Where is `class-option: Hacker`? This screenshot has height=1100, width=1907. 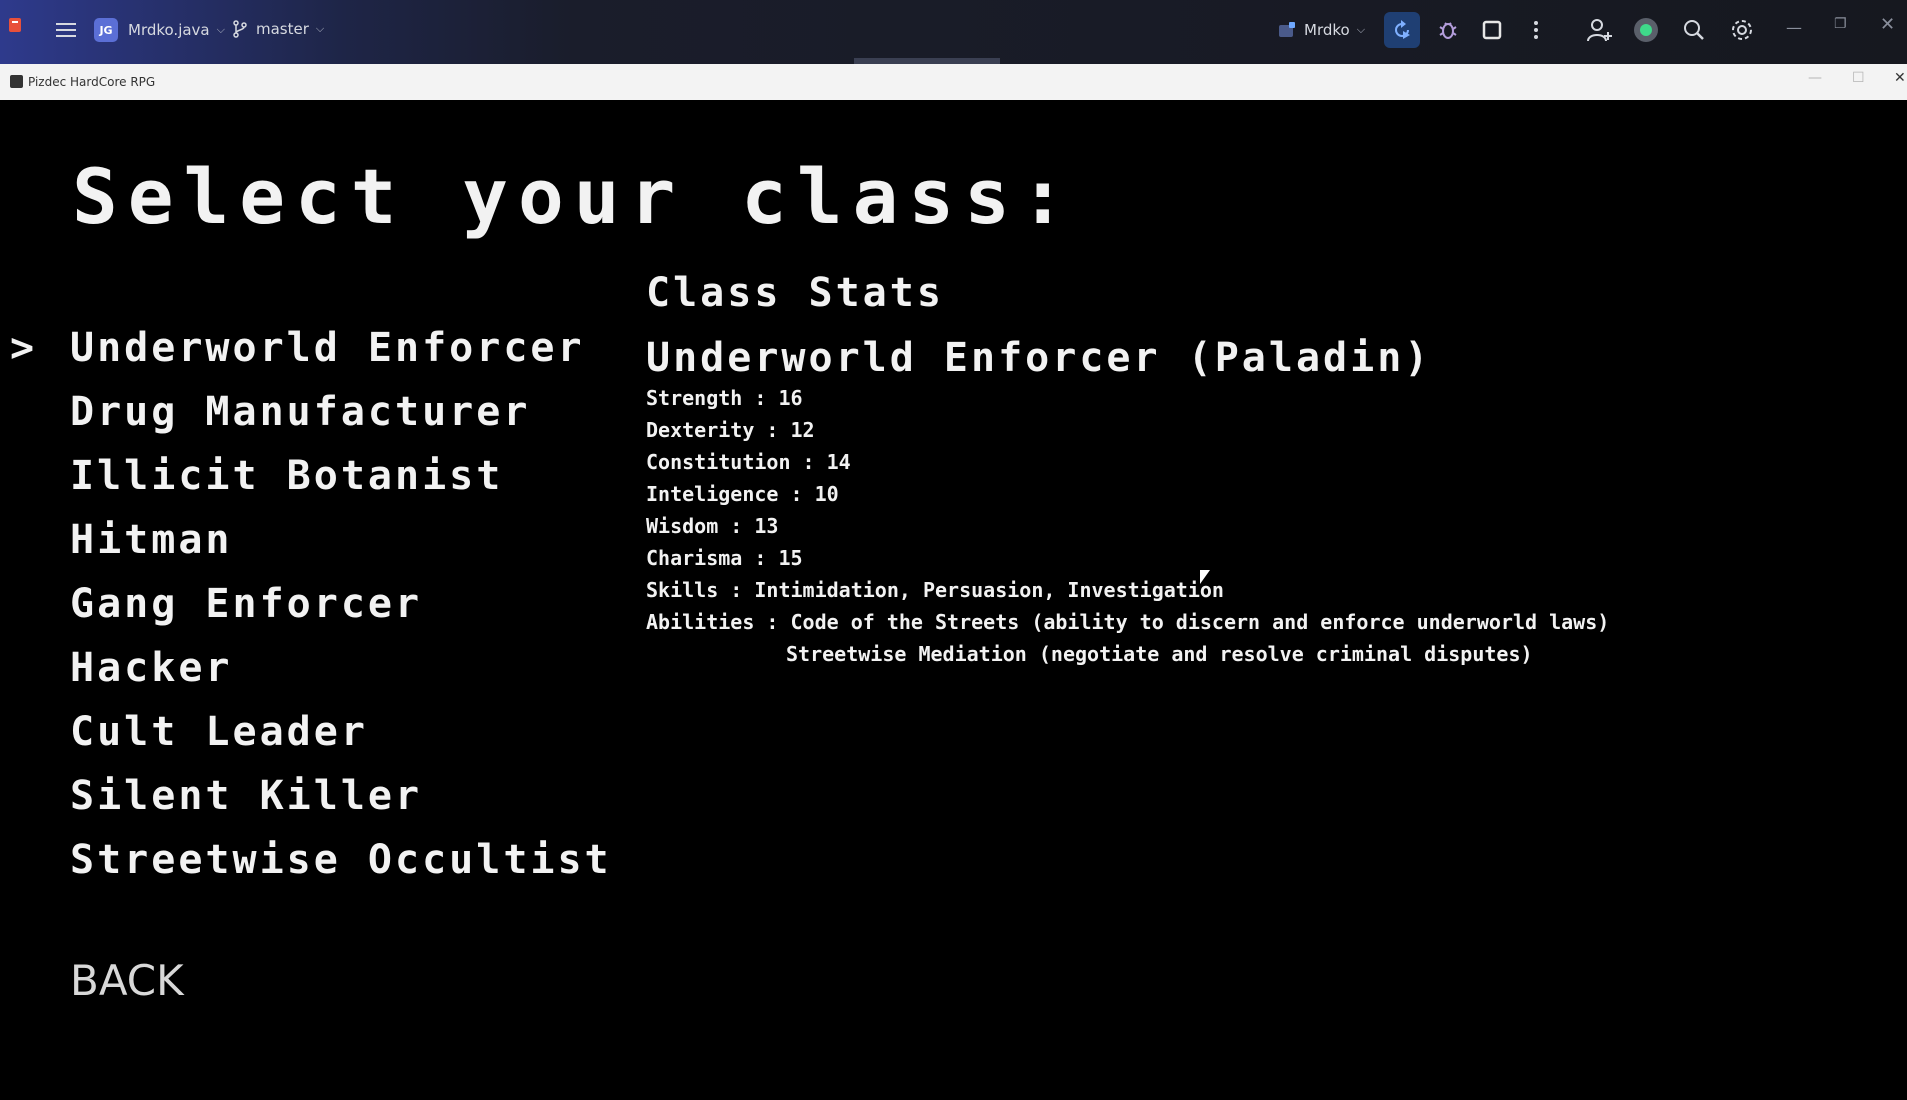 class-option: Hacker is located at coordinates (309, 668).